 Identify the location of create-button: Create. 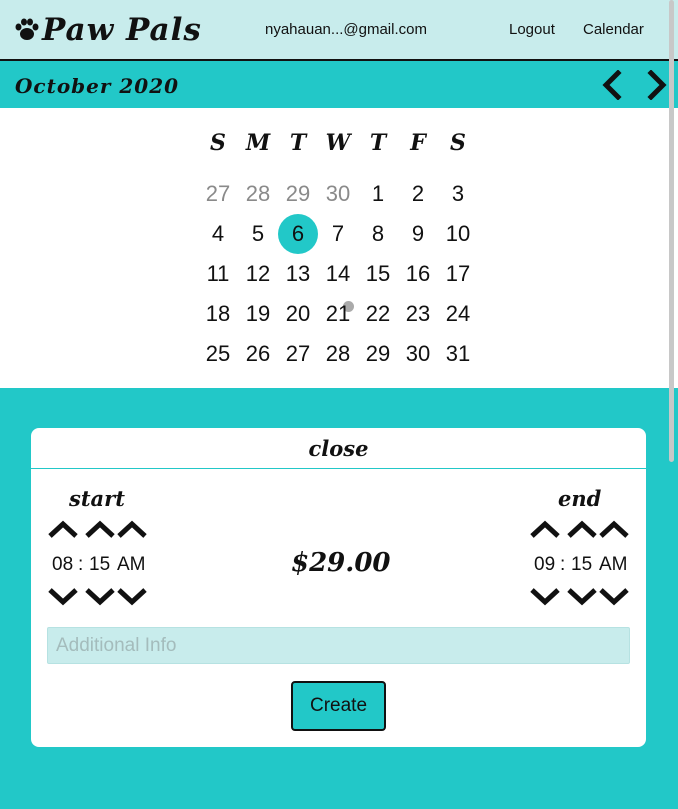
(338, 706).